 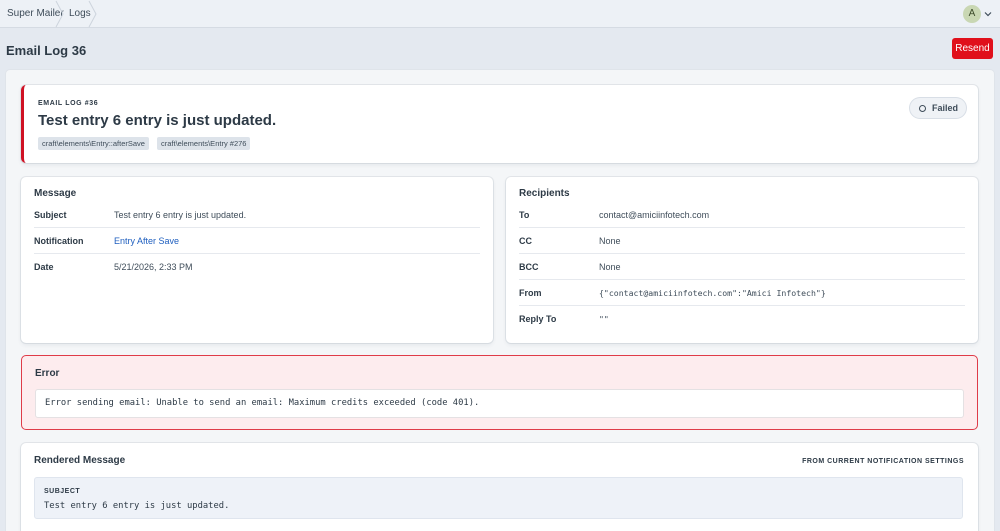 What do you see at coordinates (47, 373) in the screenshot?
I see `error-heading: Error` at bounding box center [47, 373].